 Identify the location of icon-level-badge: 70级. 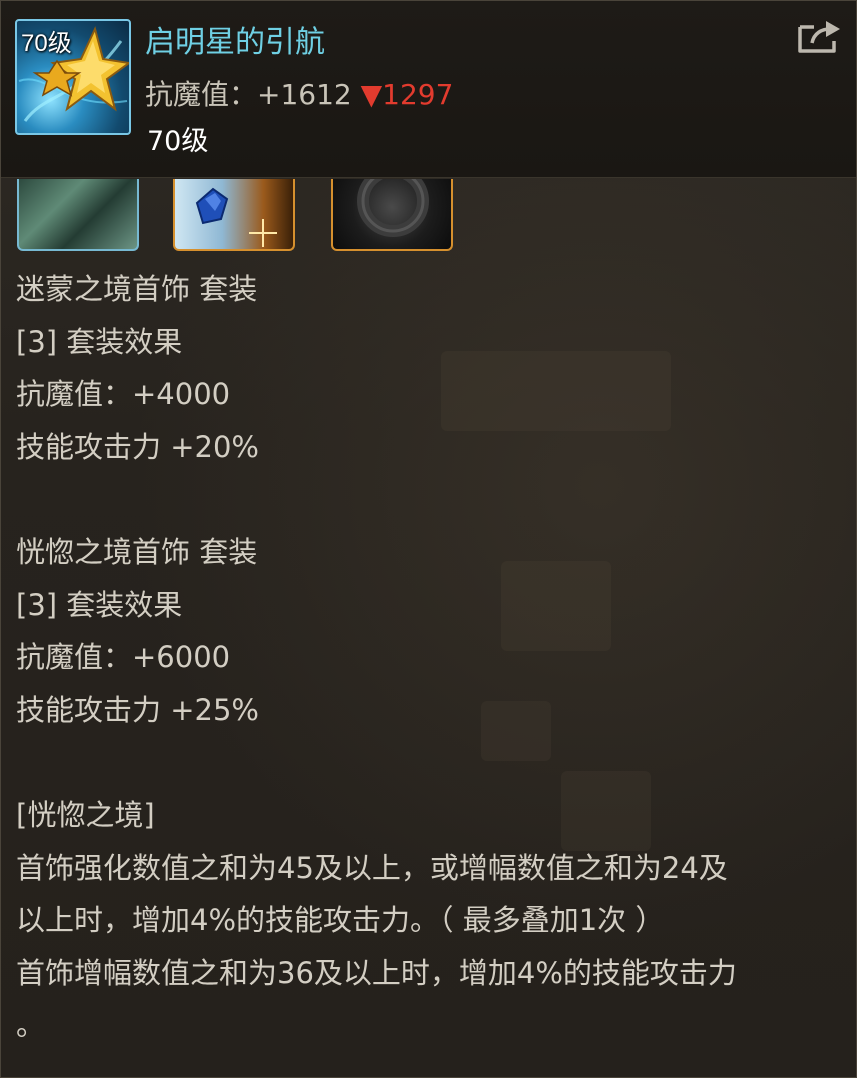
(46, 43).